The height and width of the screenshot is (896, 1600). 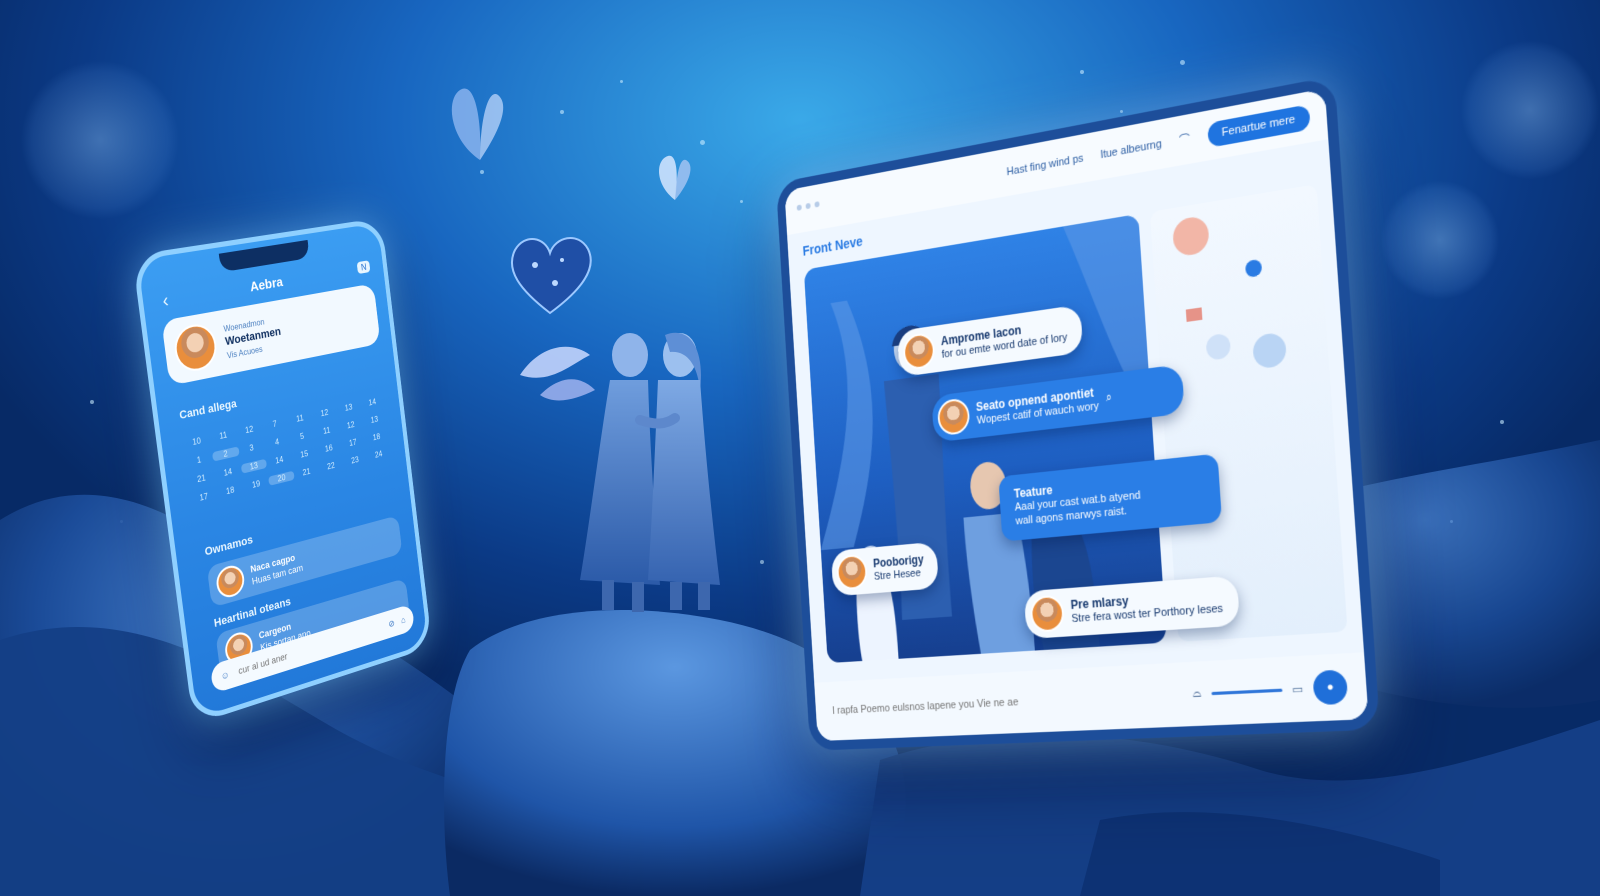 I want to click on couple-figurine, so click(x=650, y=472).